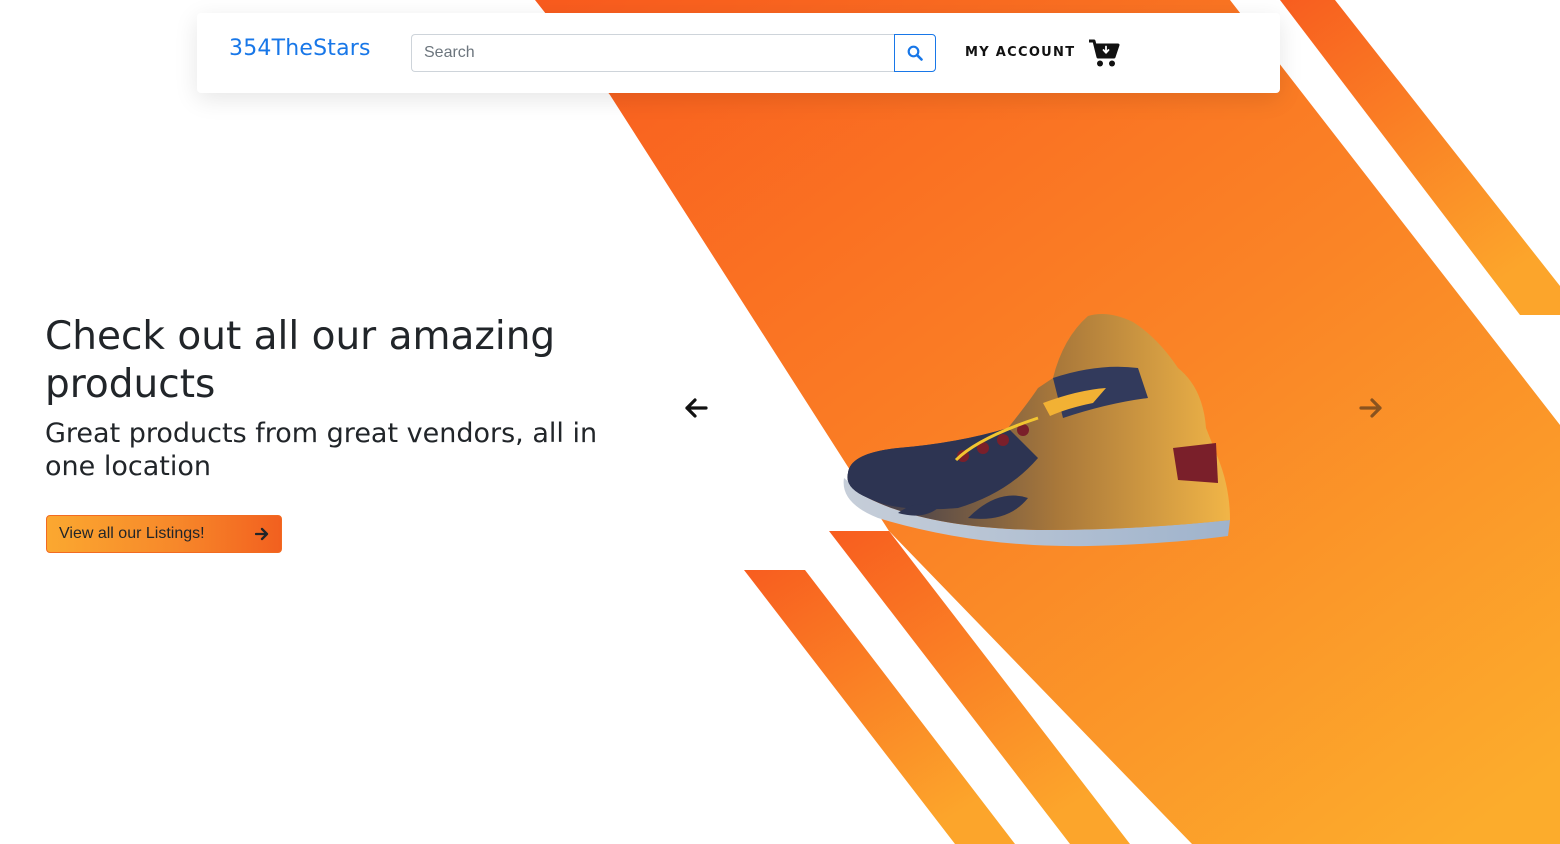  Describe the element at coordinates (300, 360) in the screenshot. I see `hero-title: Check out all our amazing products` at that location.